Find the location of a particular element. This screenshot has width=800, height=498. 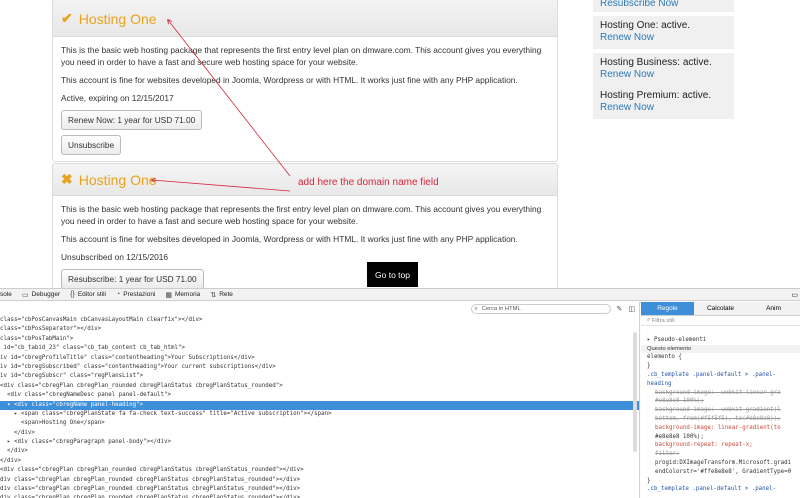

dock-icon: ▭ is located at coordinates (794, 295).